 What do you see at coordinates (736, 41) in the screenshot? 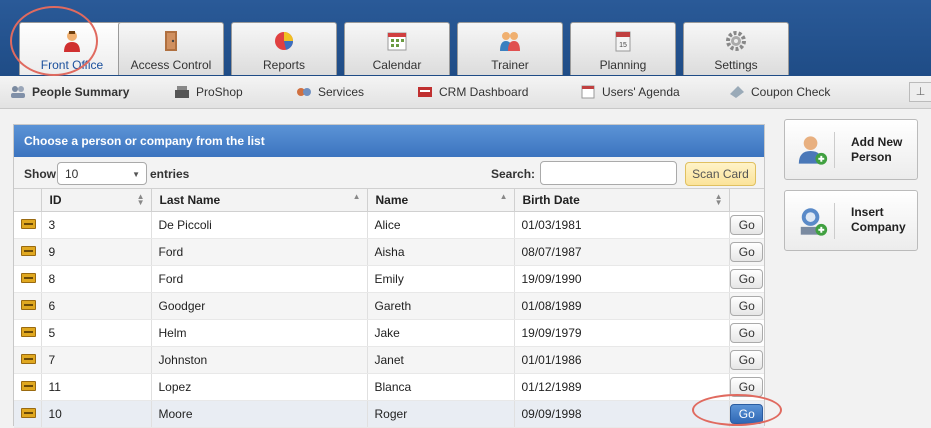
I see `gear-icon` at bounding box center [736, 41].